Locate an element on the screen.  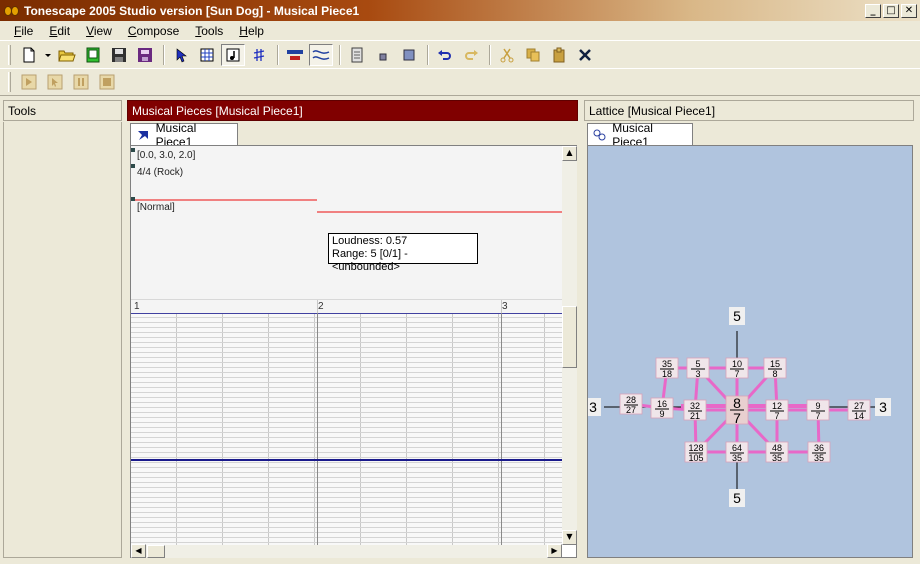
menu-bar: File Edit View Compose Tools Help is located at coordinates (460, 30).